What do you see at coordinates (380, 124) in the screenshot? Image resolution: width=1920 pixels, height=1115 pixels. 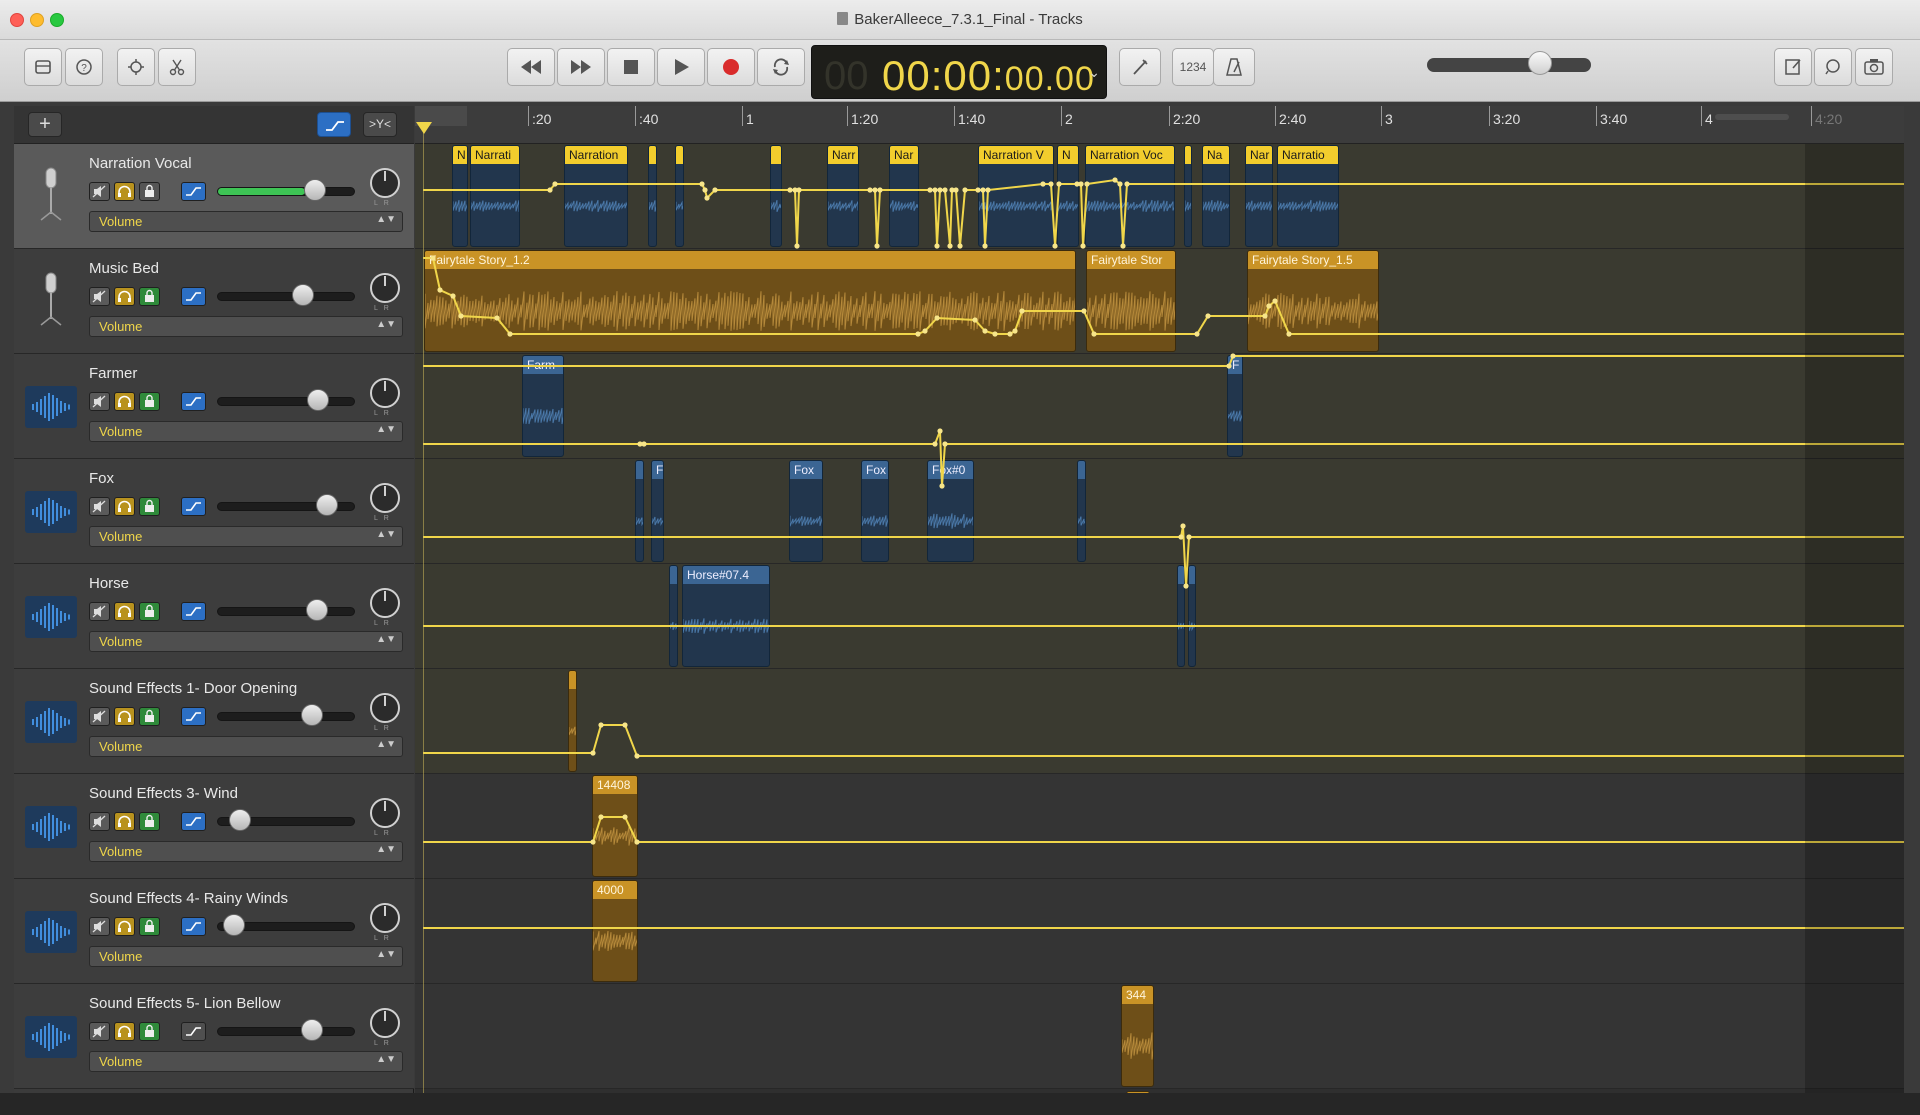 I see `catch-filter-button: >Y<` at bounding box center [380, 124].